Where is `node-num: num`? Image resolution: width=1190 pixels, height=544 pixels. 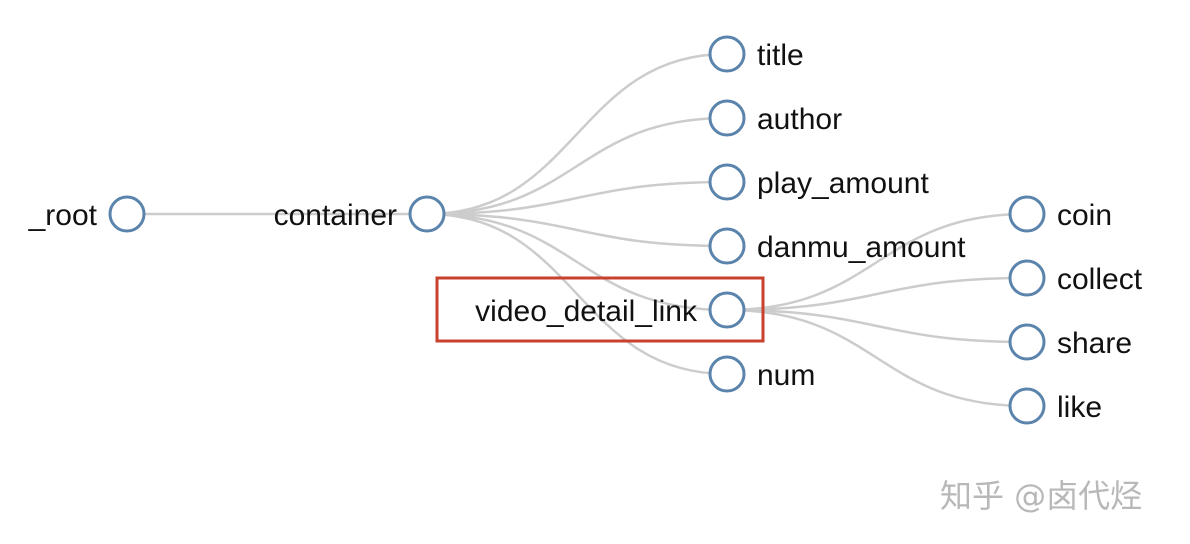
node-num: num is located at coordinates (761, 374).